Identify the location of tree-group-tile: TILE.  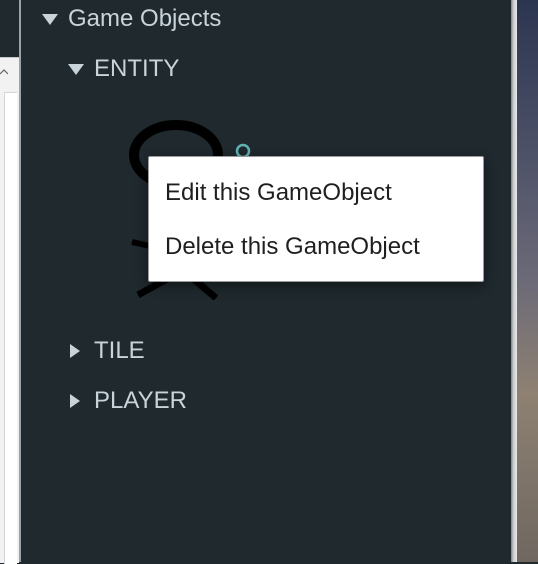
(107, 351).